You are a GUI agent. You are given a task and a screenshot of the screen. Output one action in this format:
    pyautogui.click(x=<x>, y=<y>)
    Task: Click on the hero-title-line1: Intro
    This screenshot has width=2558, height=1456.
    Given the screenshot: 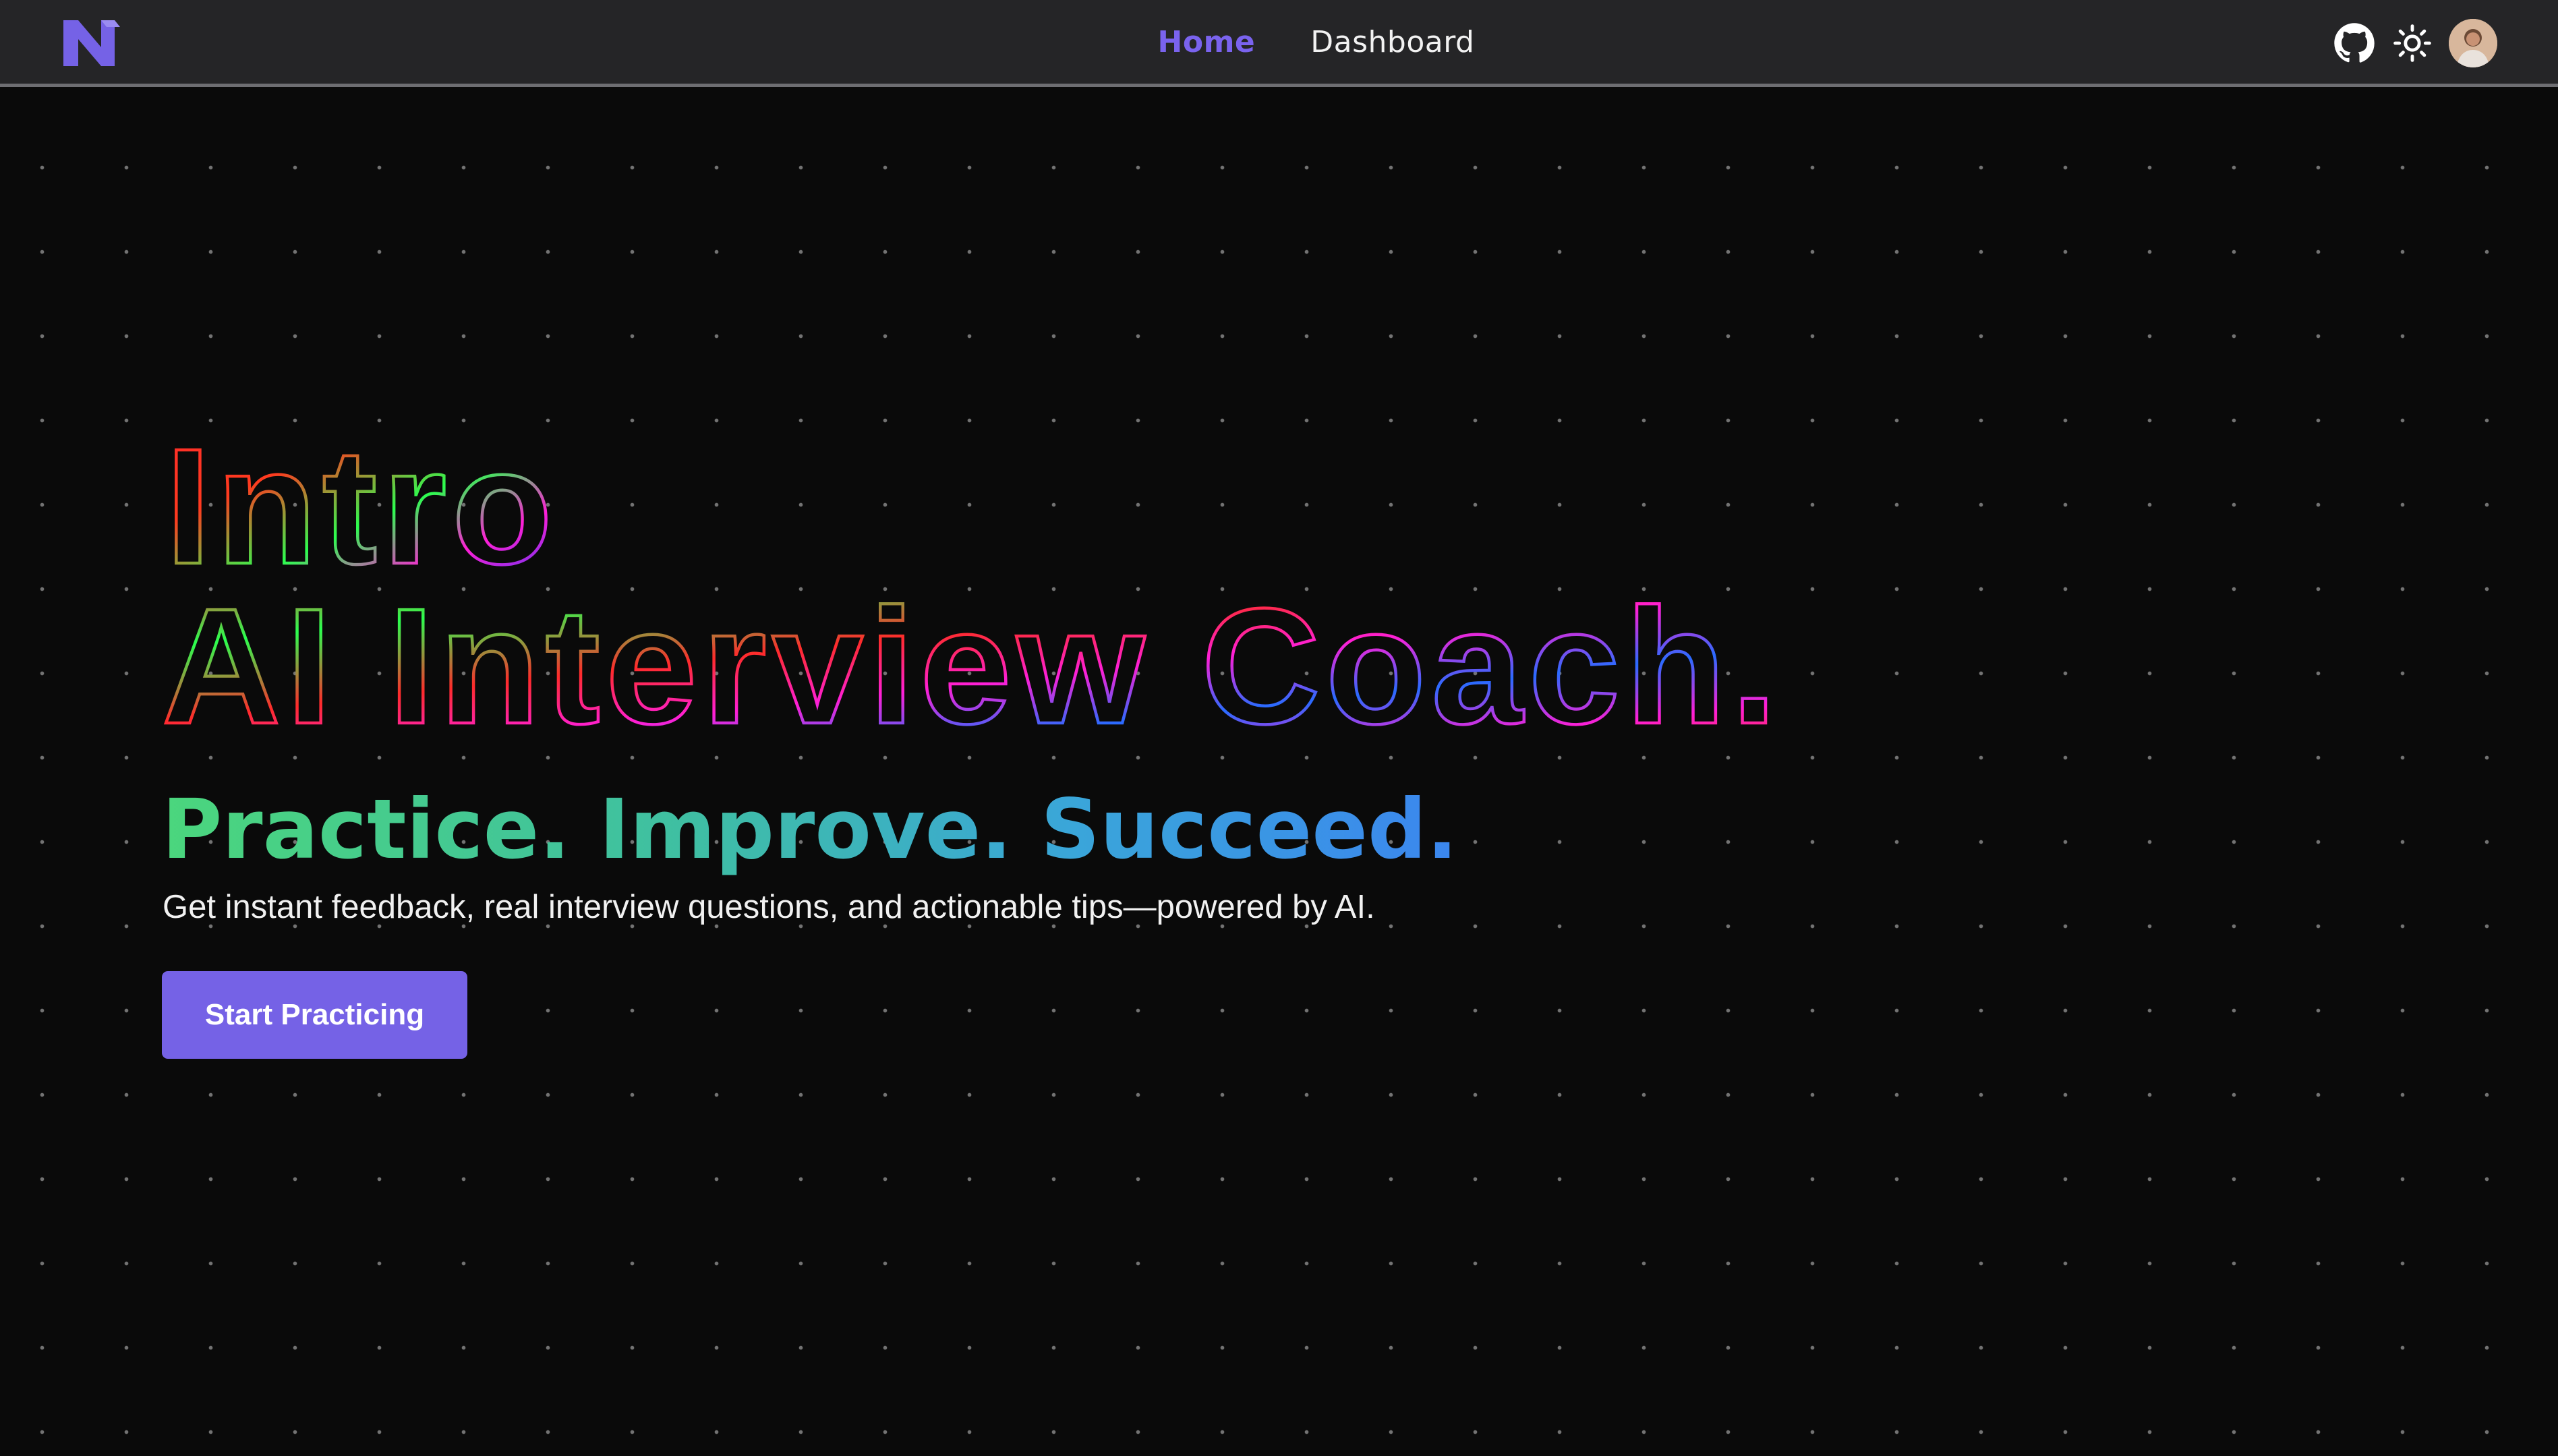 What is the action you would take?
    pyautogui.click(x=361, y=506)
    